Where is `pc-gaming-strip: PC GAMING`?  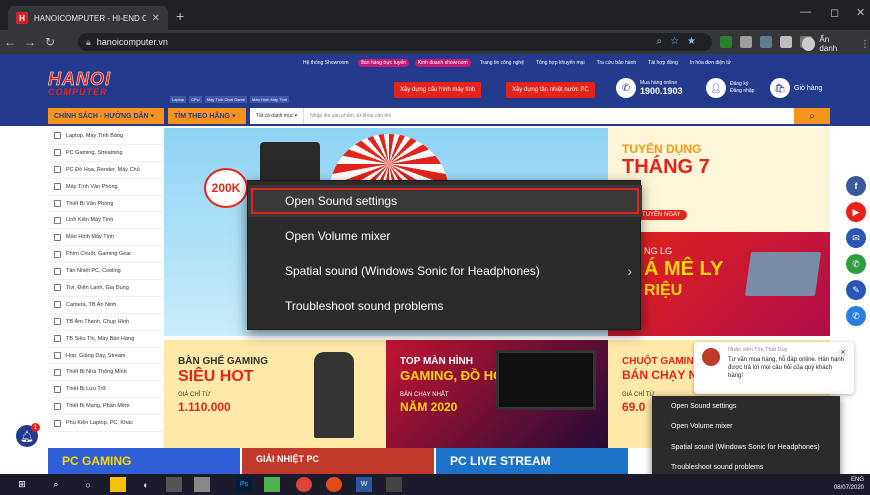 pc-gaming-strip: PC GAMING is located at coordinates (144, 461).